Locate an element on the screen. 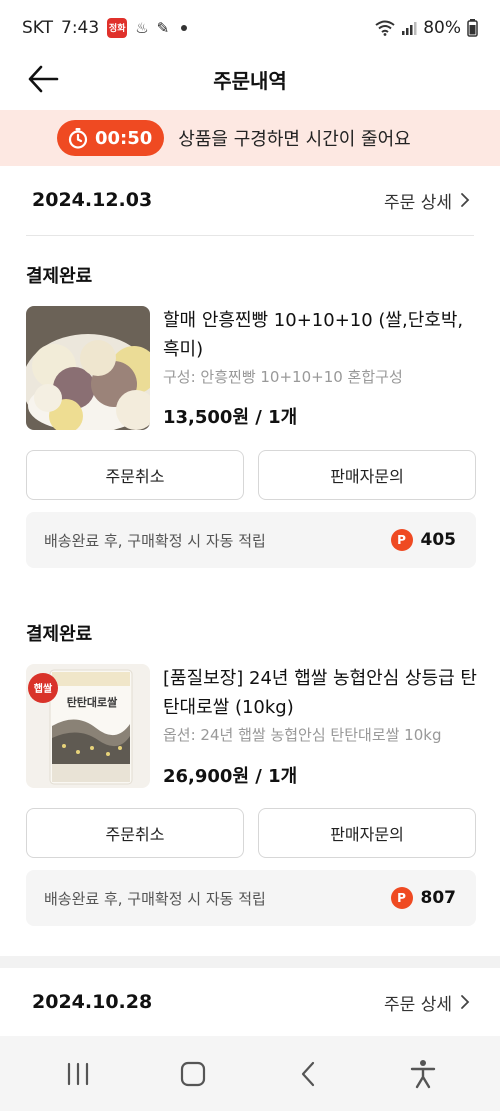  wifi-icon is located at coordinates (385, 28).